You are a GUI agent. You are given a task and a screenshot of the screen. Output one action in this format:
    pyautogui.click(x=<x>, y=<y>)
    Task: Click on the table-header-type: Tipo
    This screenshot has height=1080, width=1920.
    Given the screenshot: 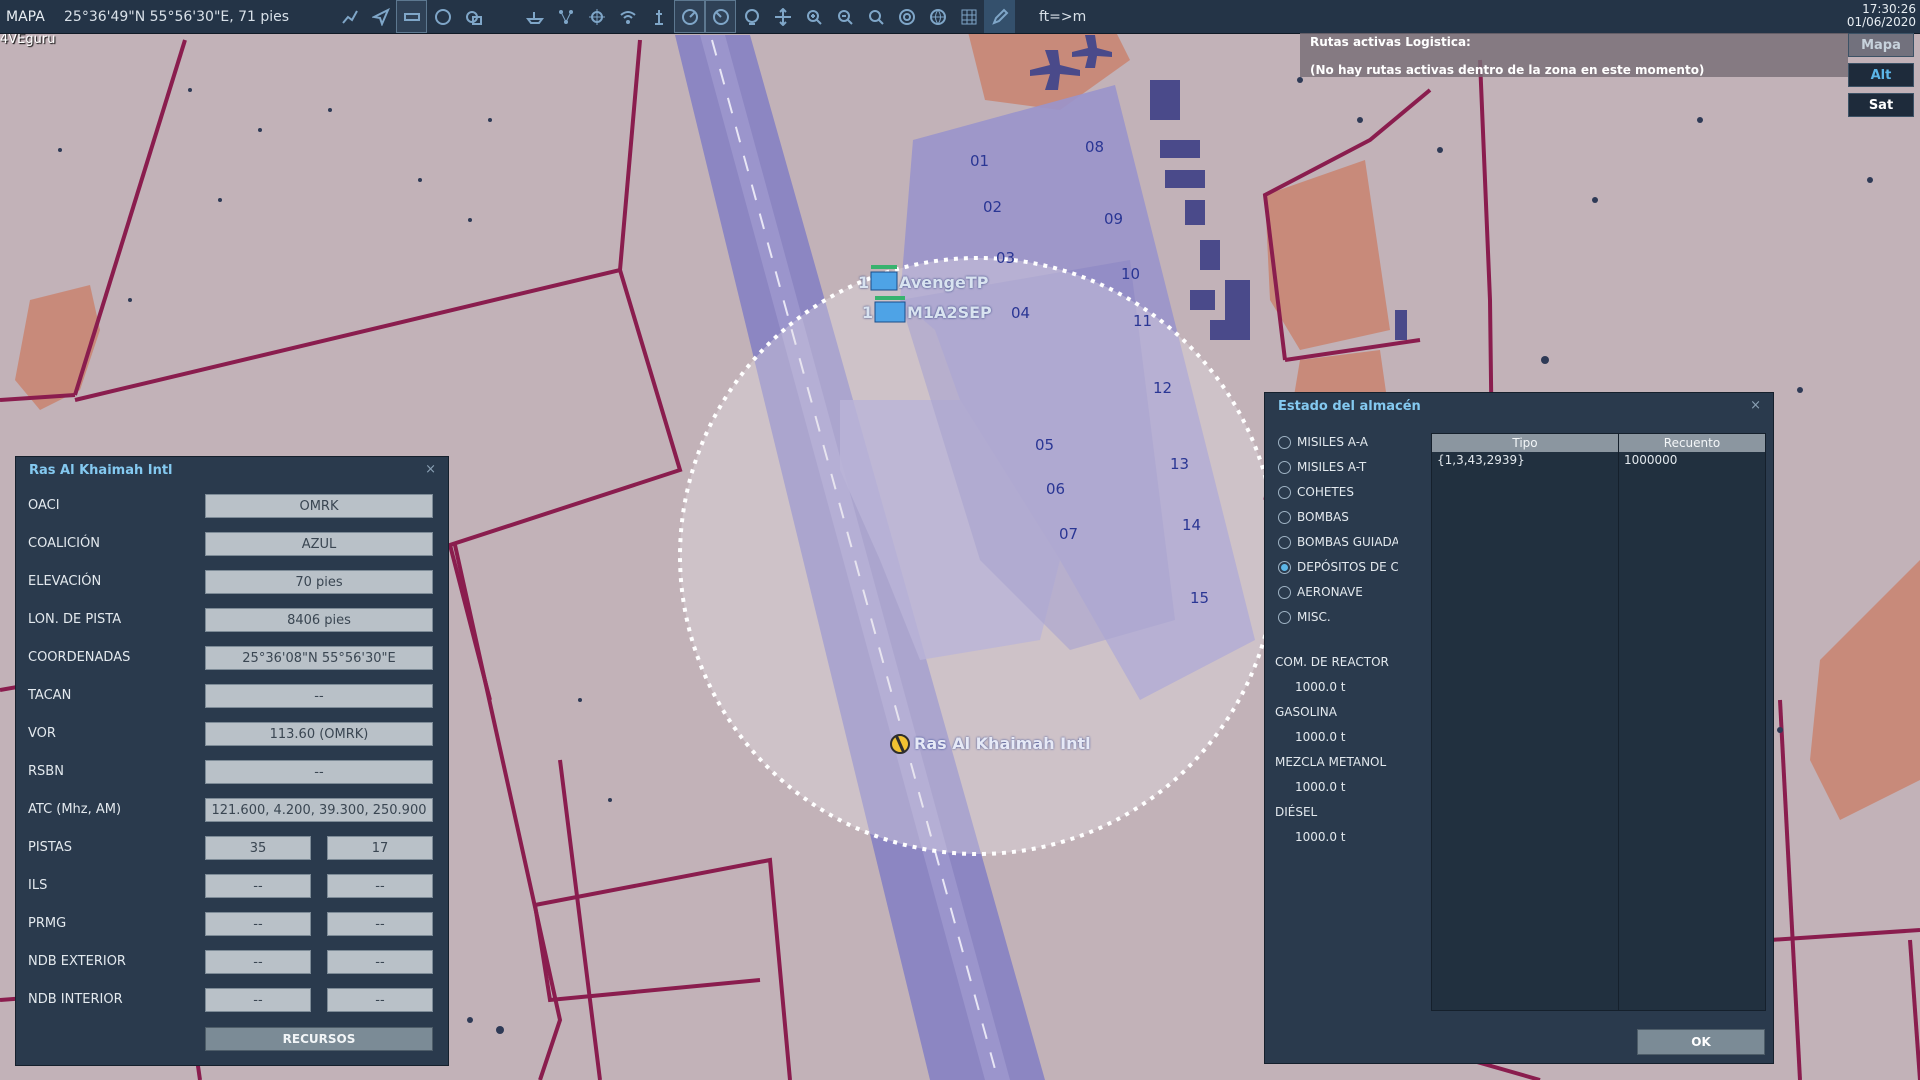 What is the action you would take?
    pyautogui.click(x=1525, y=443)
    